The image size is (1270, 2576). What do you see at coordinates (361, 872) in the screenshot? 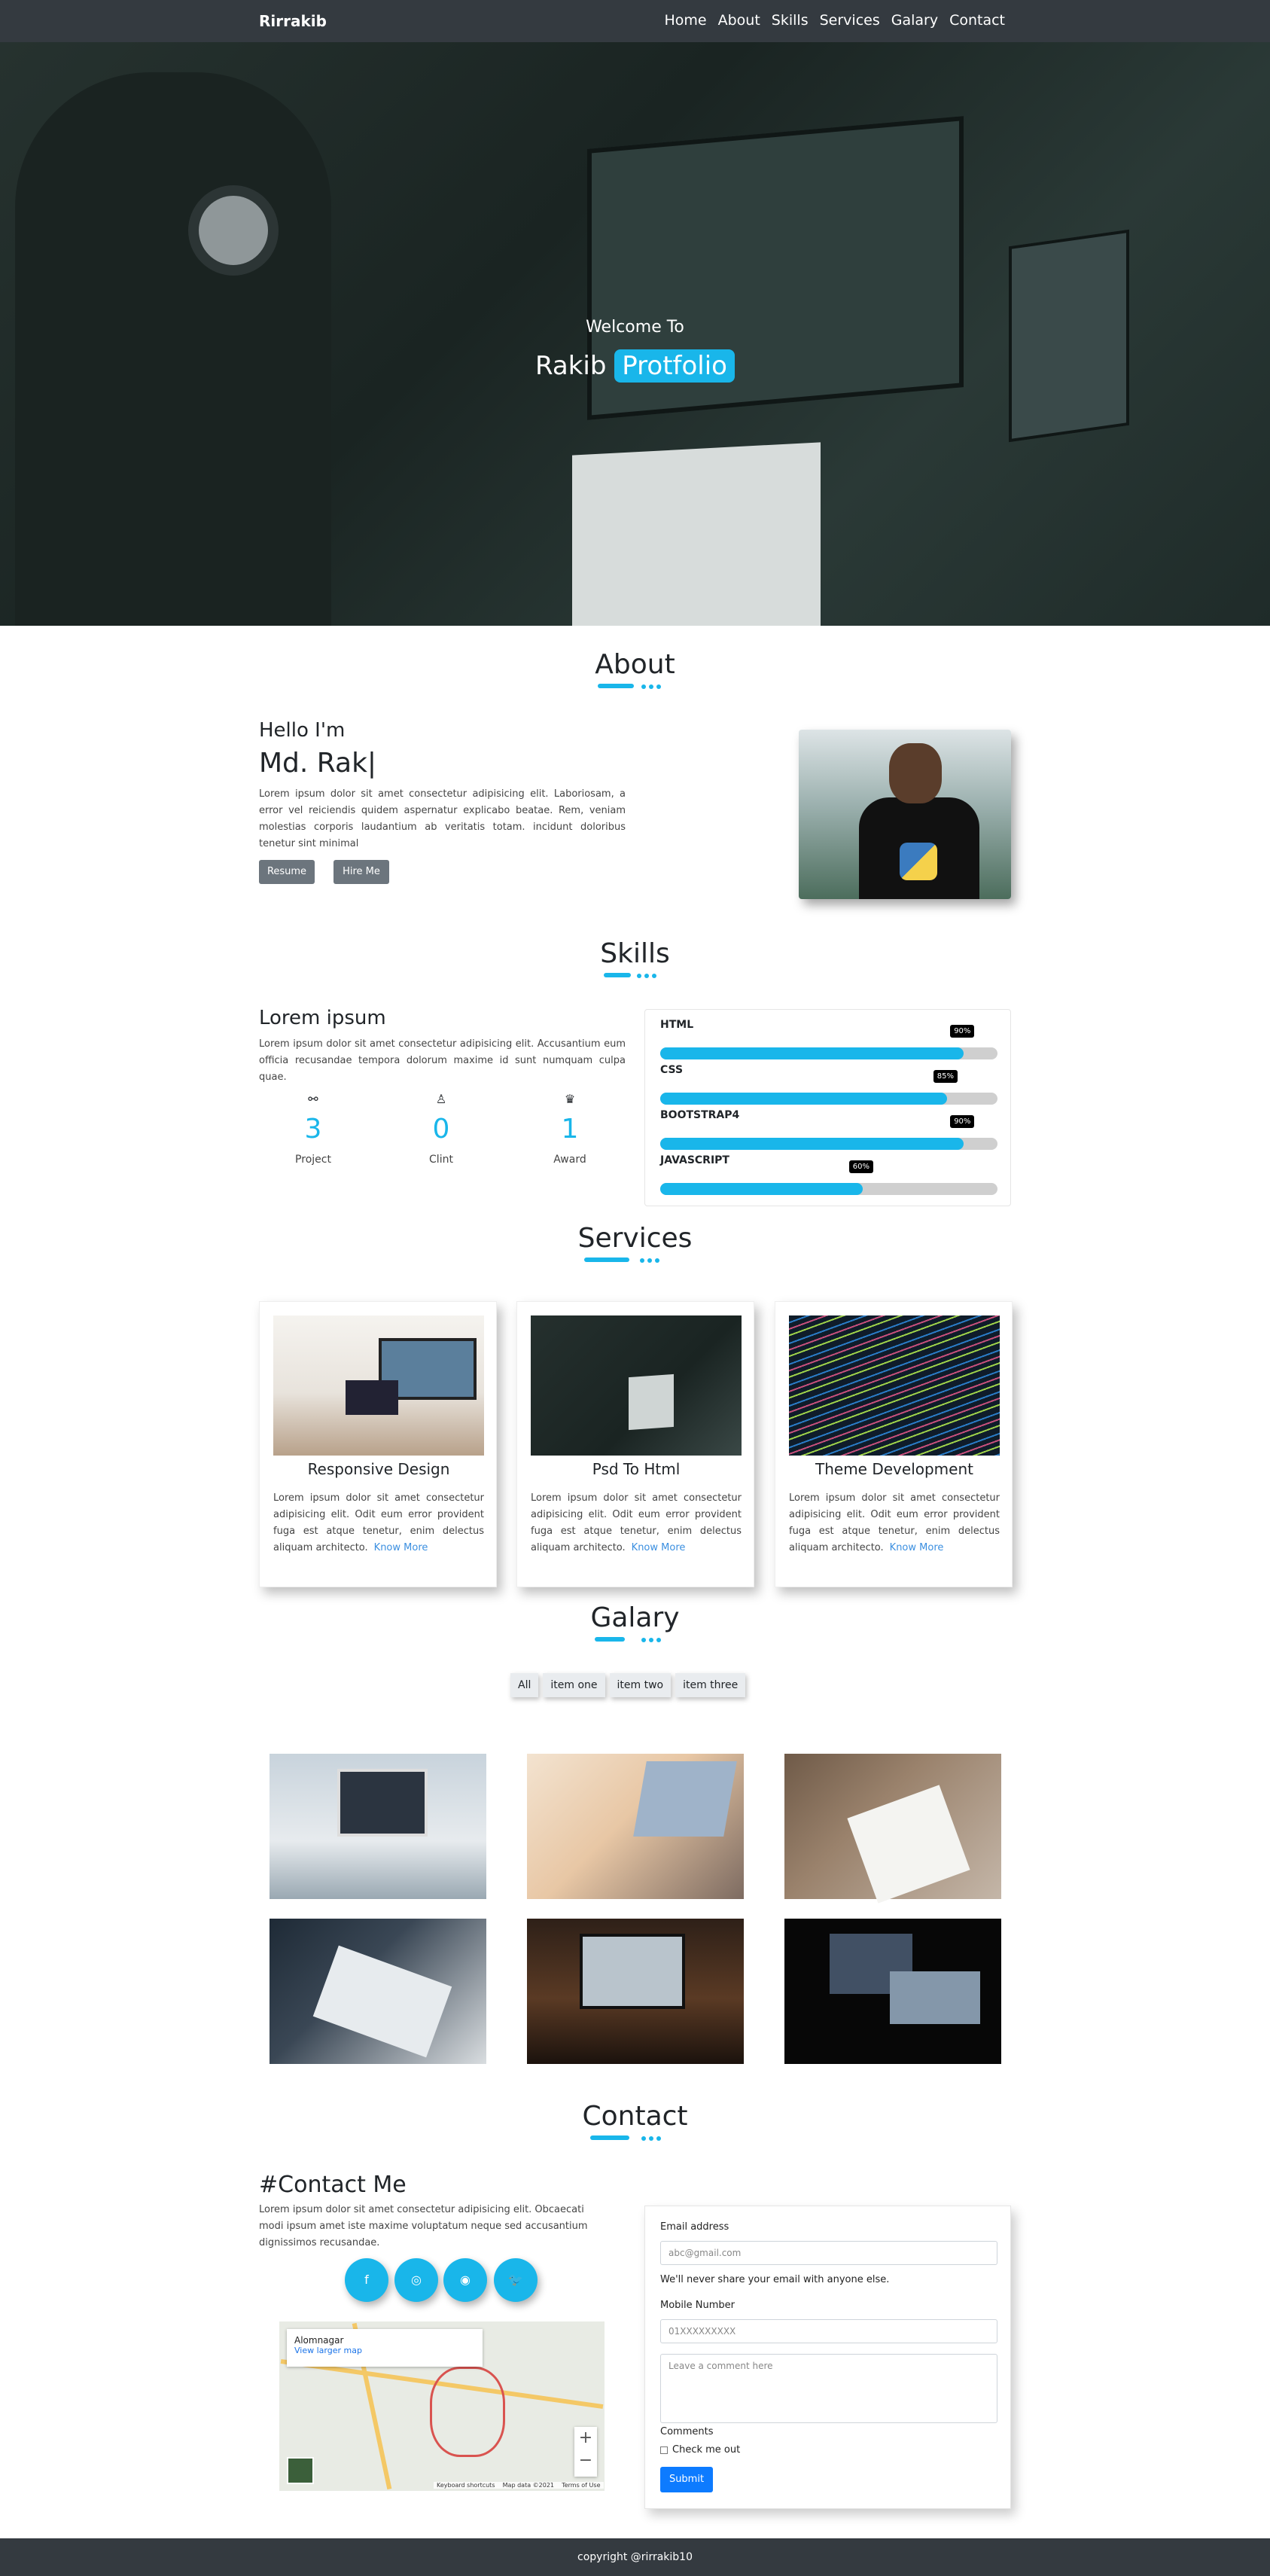
I see `hire-me-button: Hire Me` at bounding box center [361, 872].